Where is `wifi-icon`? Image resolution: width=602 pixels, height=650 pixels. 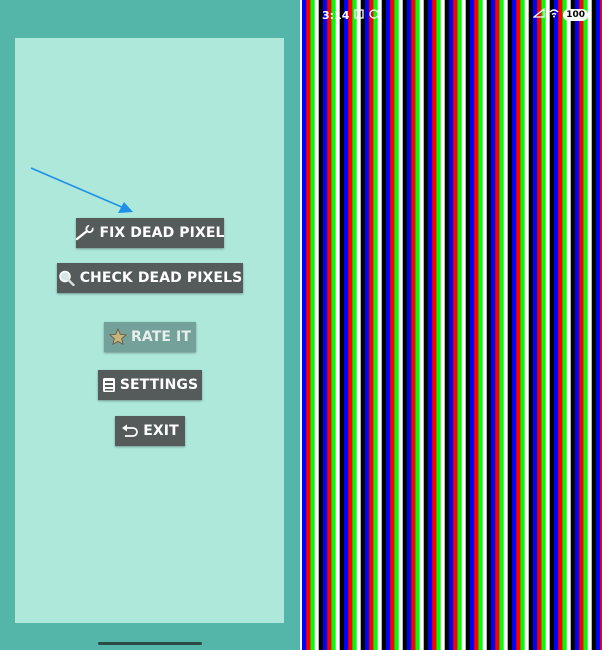 wifi-icon is located at coordinates (554, 14).